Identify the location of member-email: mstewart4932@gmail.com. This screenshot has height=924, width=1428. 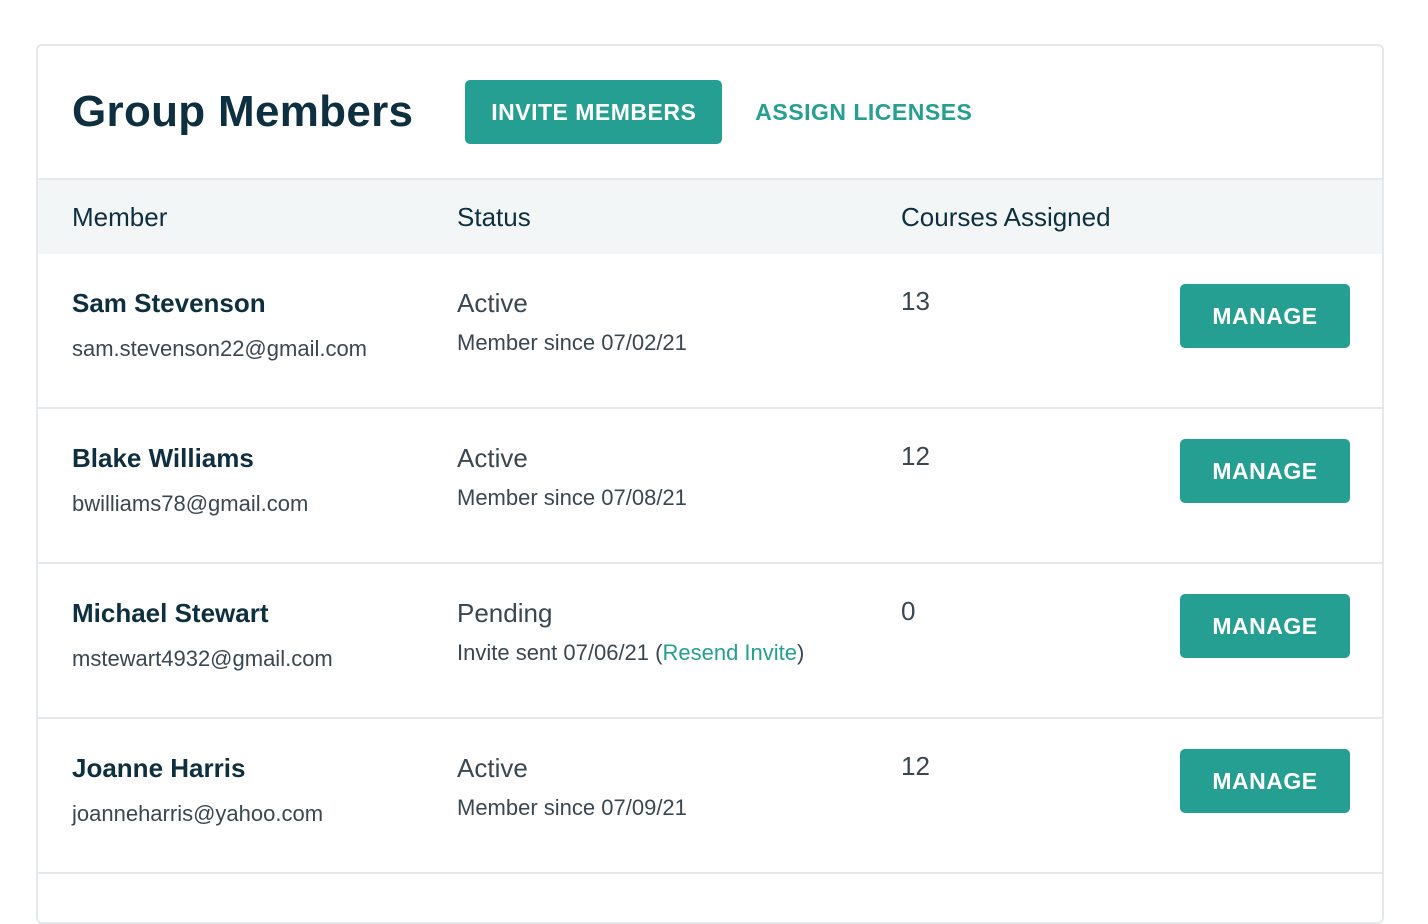
(202, 658).